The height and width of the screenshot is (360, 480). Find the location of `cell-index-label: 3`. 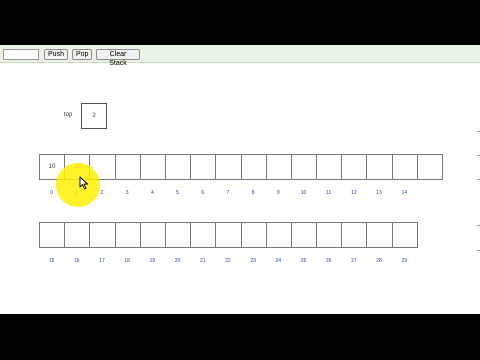

cell-index-label: 3 is located at coordinates (127, 193).